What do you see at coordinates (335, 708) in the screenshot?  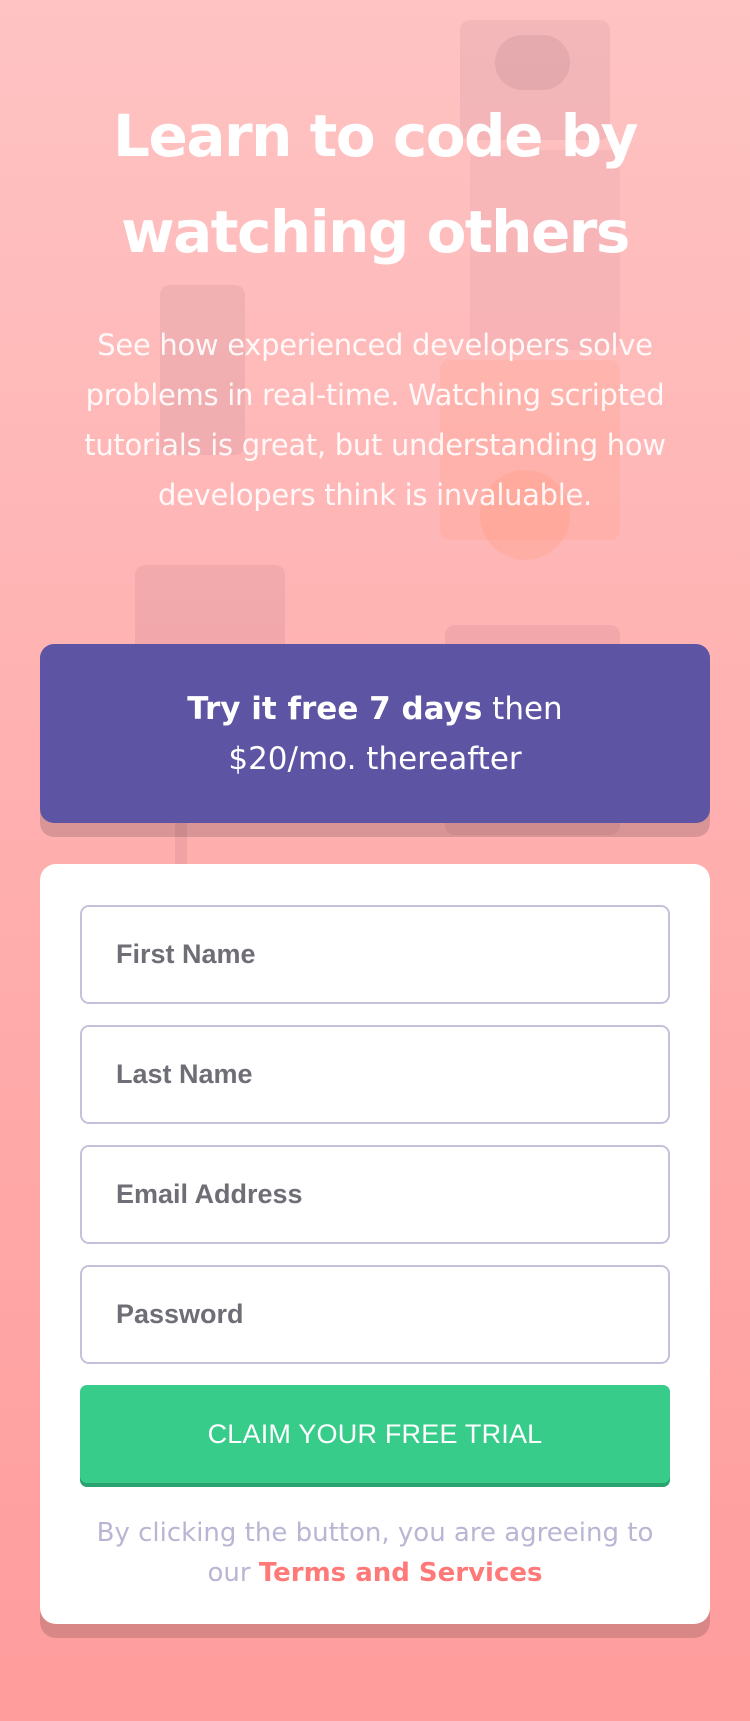 I see `offer-highlight: Try it free 7 days` at bounding box center [335, 708].